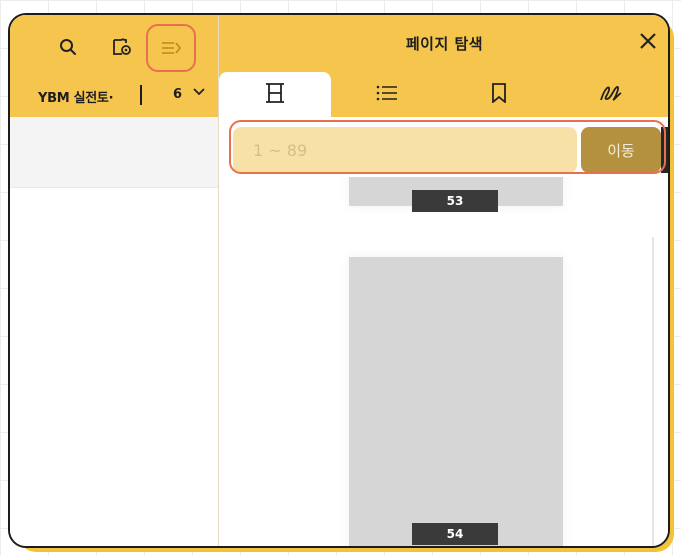  I want to click on goto-page-row: 이동, so click(443, 147).